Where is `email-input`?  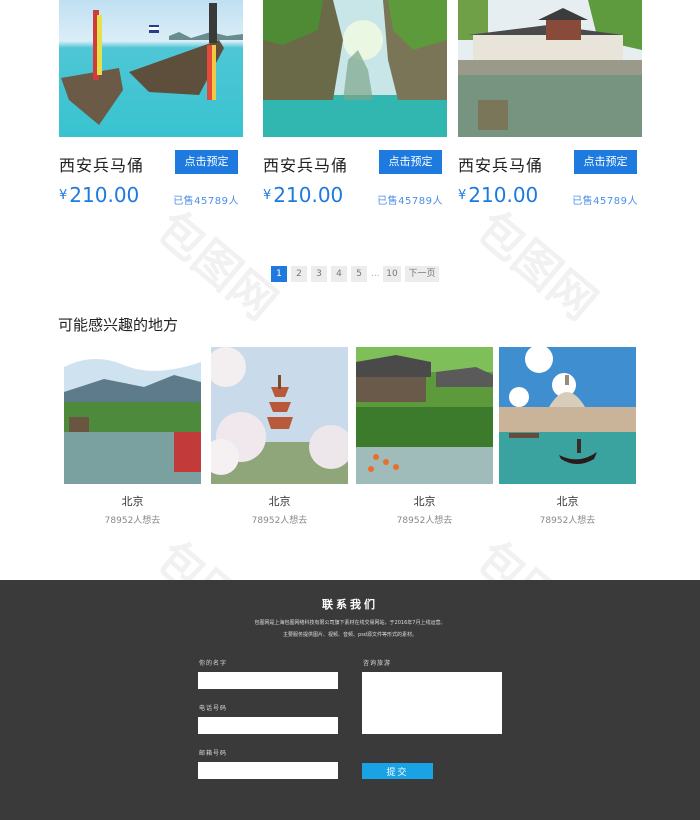 email-input is located at coordinates (268, 770).